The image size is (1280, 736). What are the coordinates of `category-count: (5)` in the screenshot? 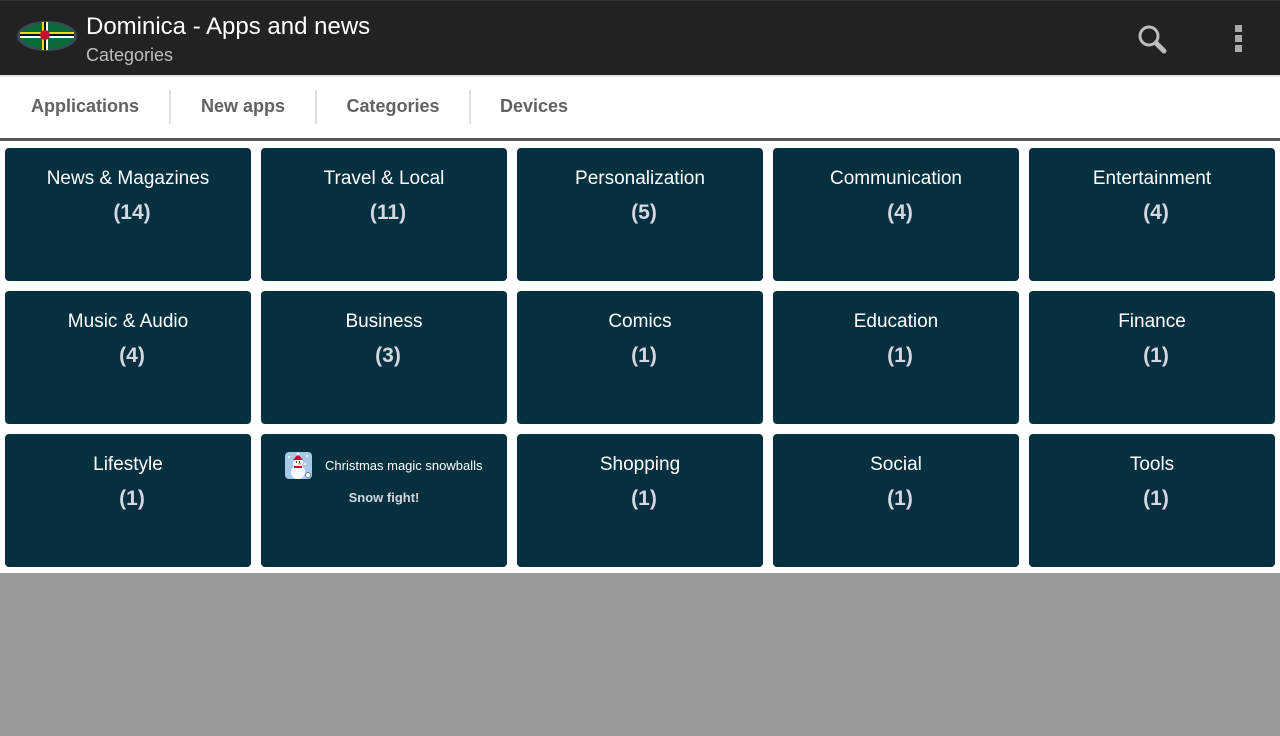 It's located at (644, 212).